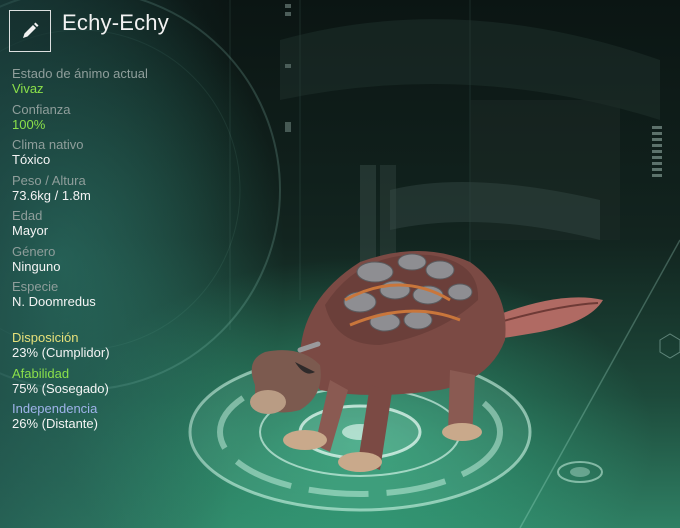 The image size is (680, 528). I want to click on stat-label: Peso / Altura, so click(49, 180).